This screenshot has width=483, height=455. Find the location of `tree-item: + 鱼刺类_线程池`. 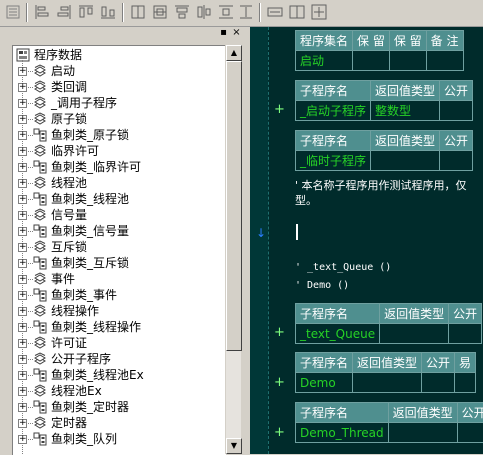

tree-item: + 鱼刺类_线程池 is located at coordinates (118, 199).